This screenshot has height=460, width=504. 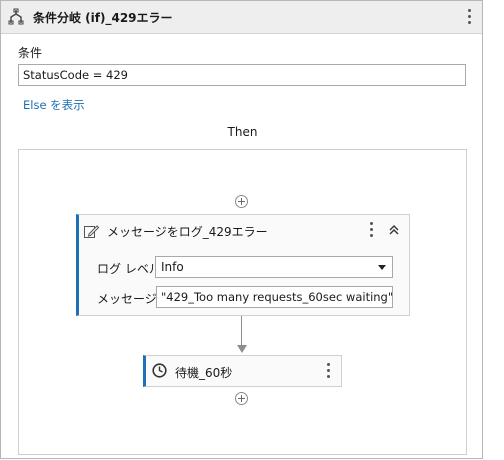 I want to click on log-level-value: Info, so click(x=172, y=267).